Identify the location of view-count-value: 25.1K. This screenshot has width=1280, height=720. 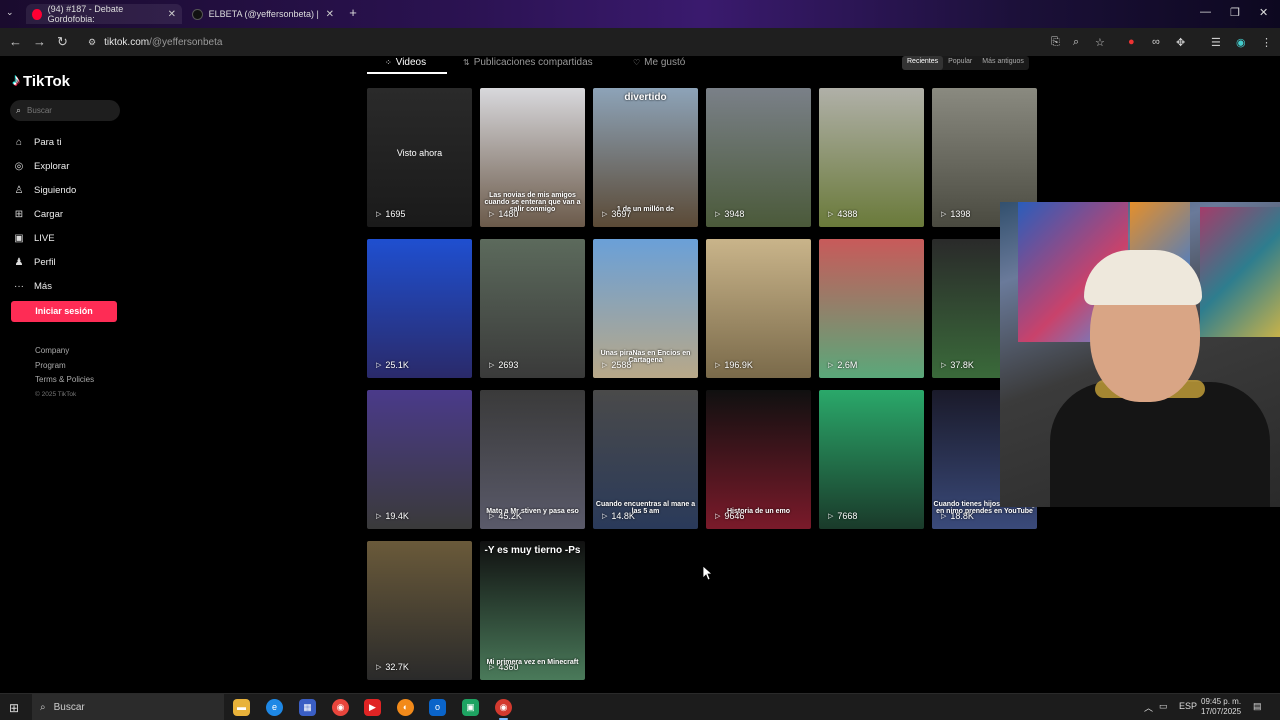
(397, 365).